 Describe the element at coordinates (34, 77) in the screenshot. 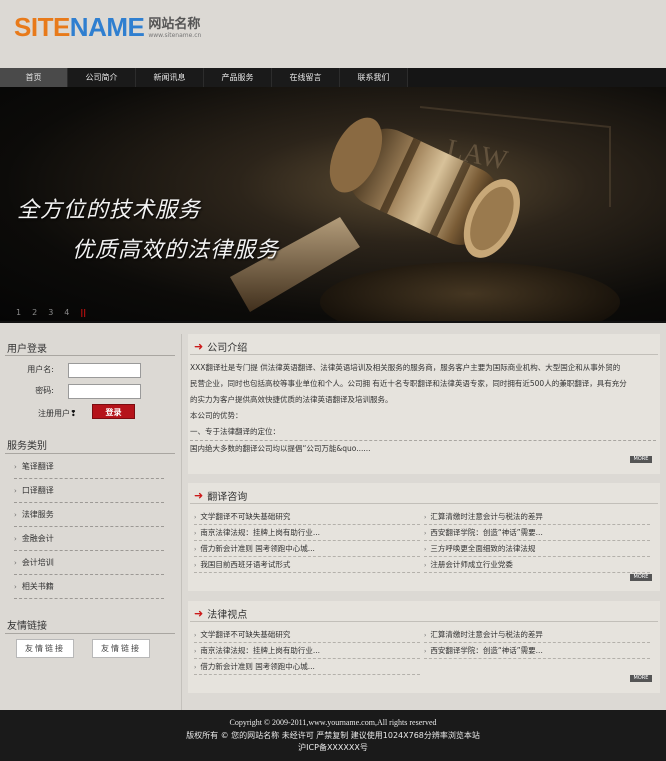

I see `nav-item-home: 首页` at that location.